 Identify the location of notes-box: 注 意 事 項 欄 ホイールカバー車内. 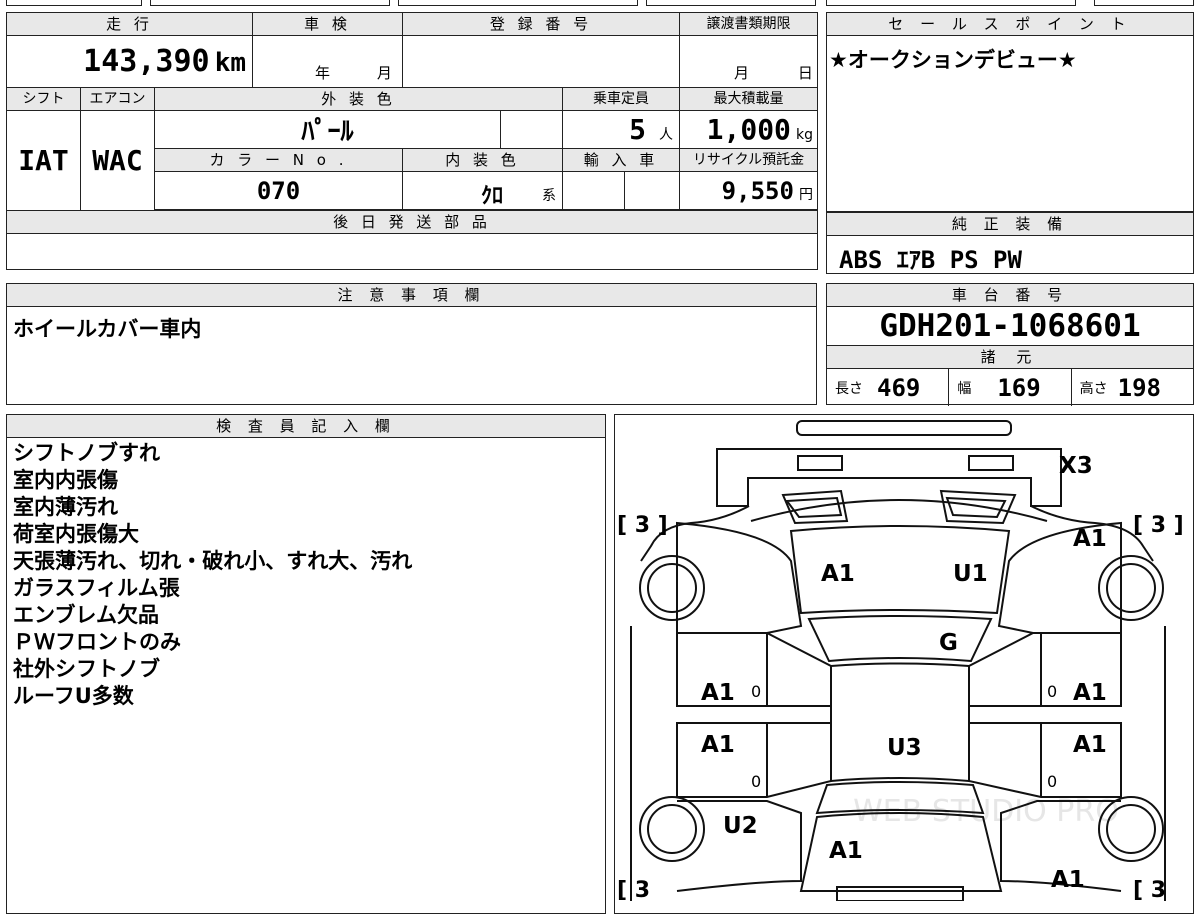
(411, 344).